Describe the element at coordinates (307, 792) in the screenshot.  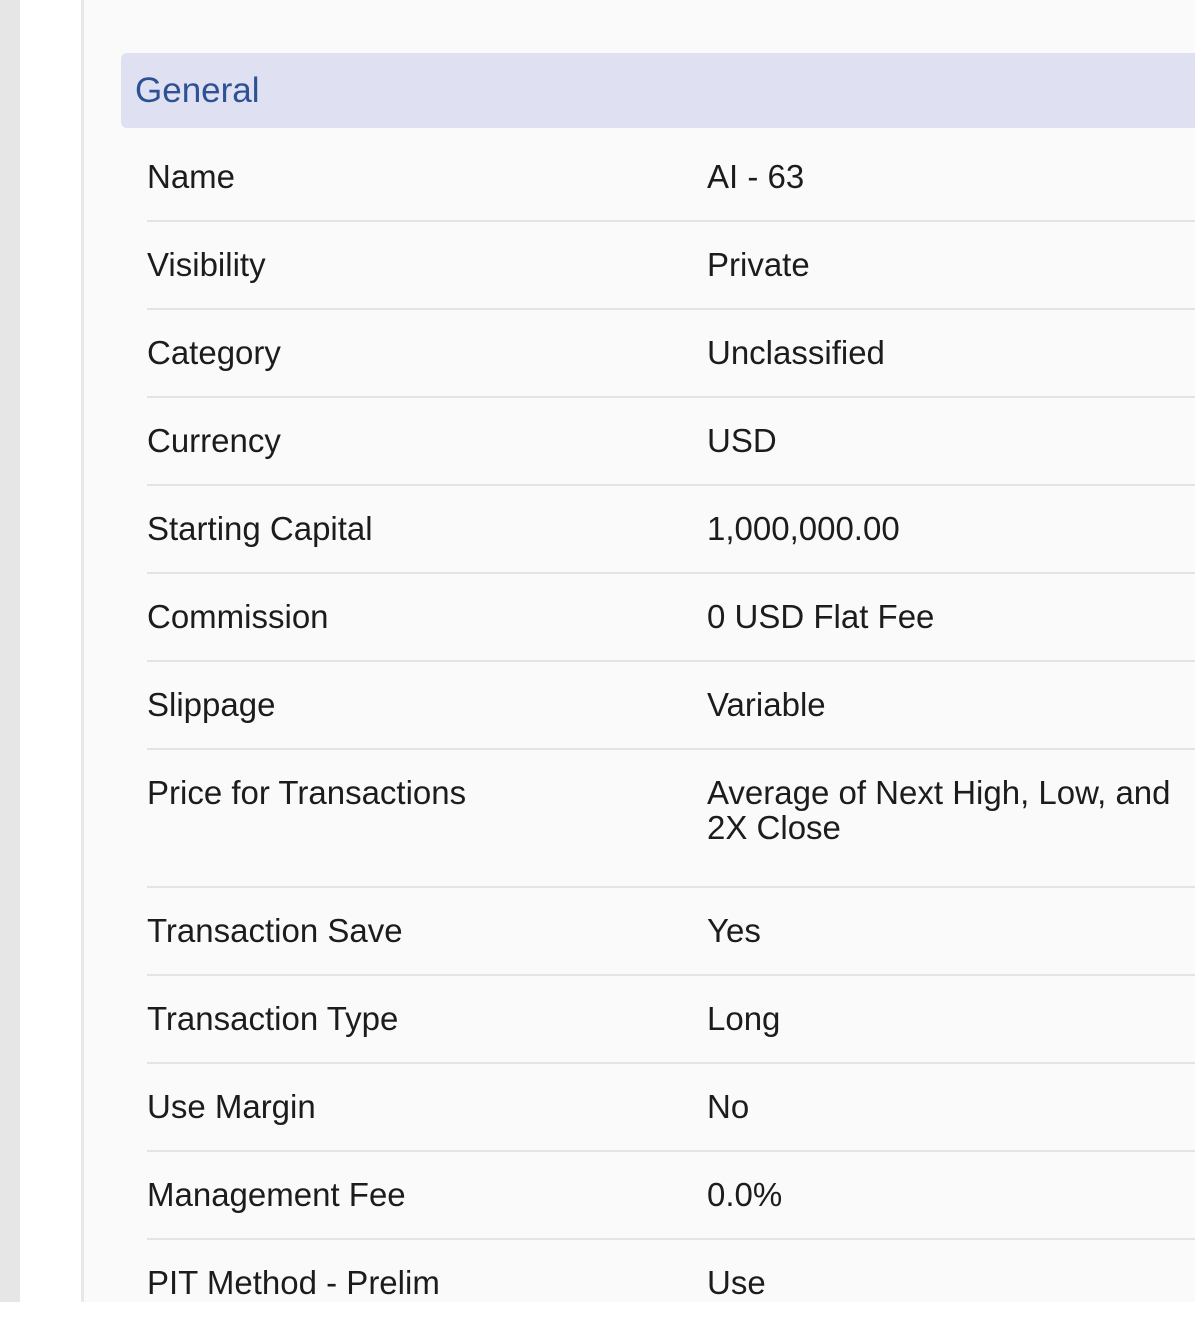
I see `setting-label: Price for Transactions` at that location.